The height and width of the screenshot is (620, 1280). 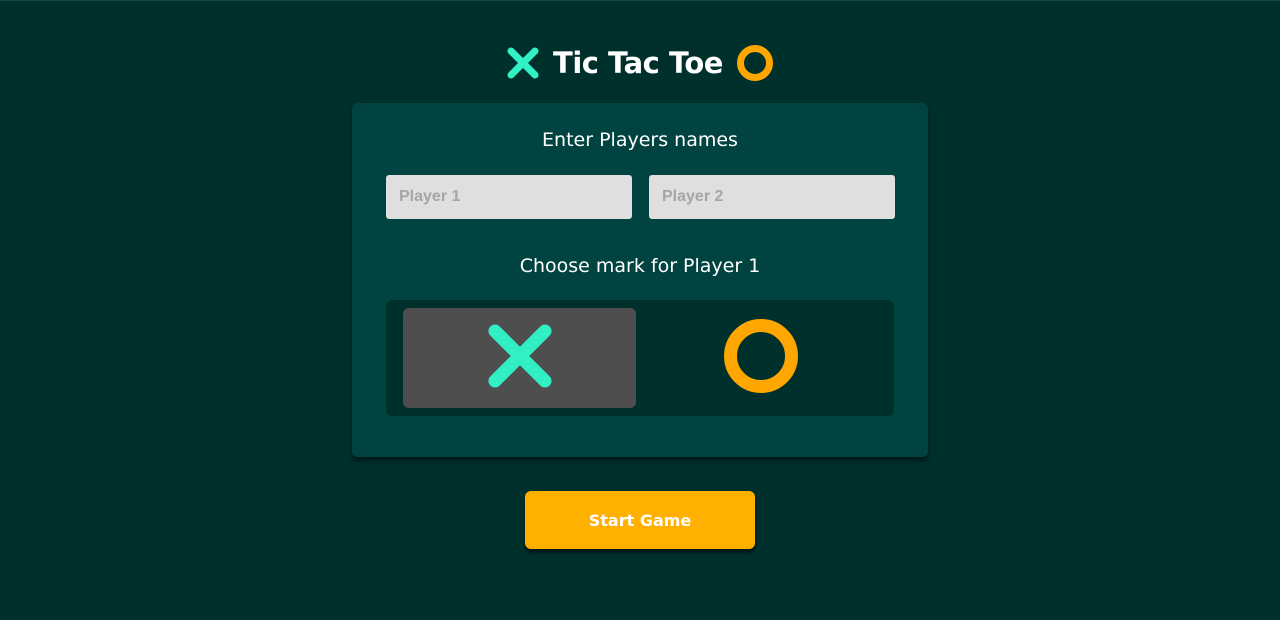 I want to click on mark-option-o, so click(x=760, y=358).